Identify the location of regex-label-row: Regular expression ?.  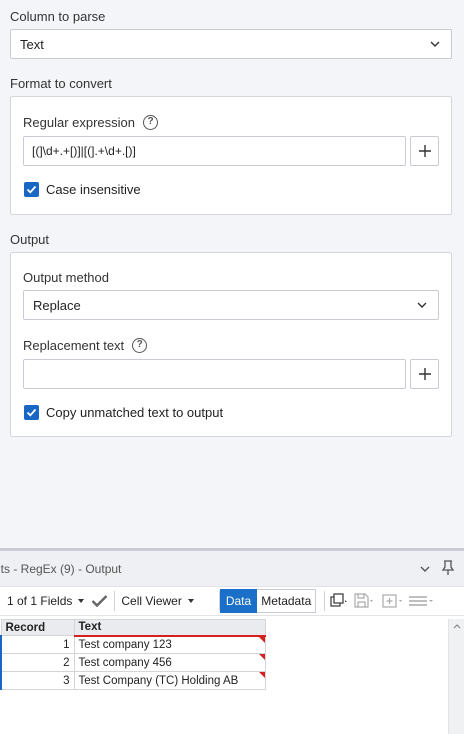
(91, 122).